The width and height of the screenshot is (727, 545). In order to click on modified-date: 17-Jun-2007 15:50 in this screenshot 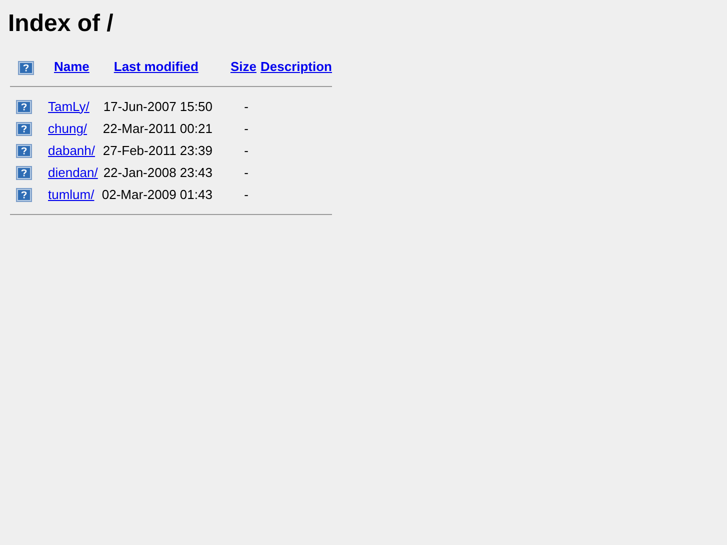, I will do `click(157, 106)`.